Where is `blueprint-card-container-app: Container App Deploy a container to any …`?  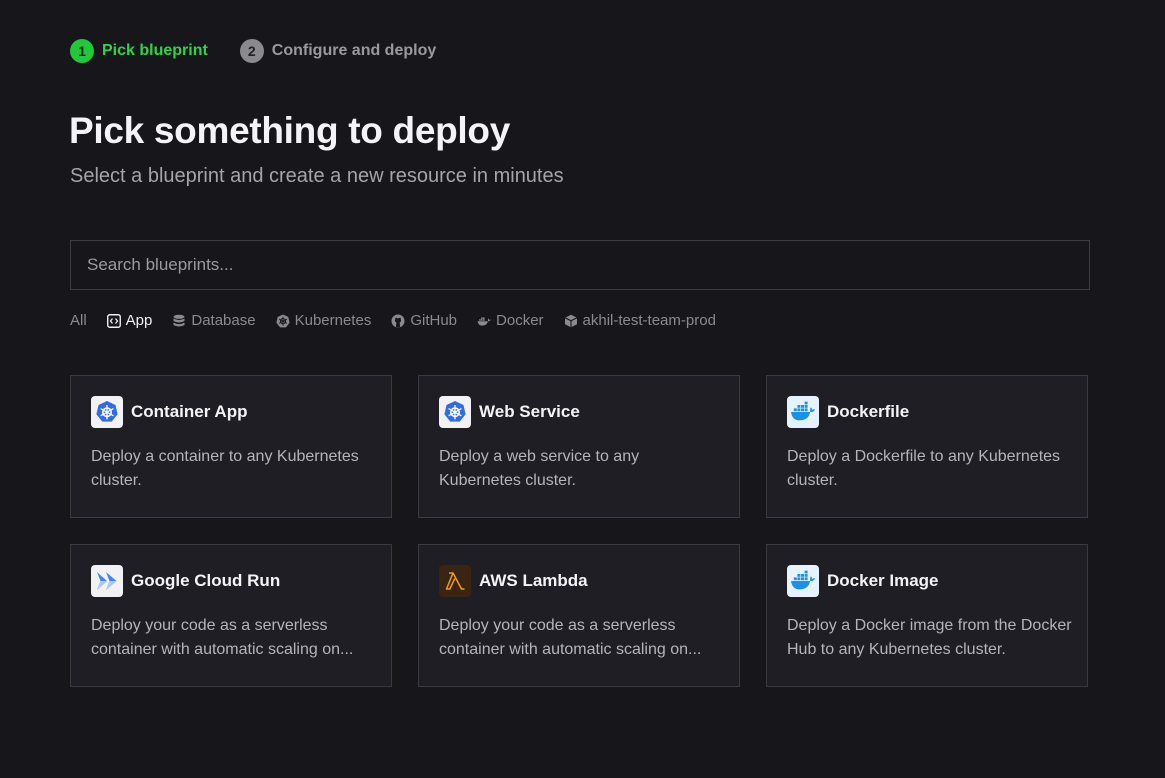 blueprint-card-container-app: Container App Deploy a container to any … is located at coordinates (231, 446).